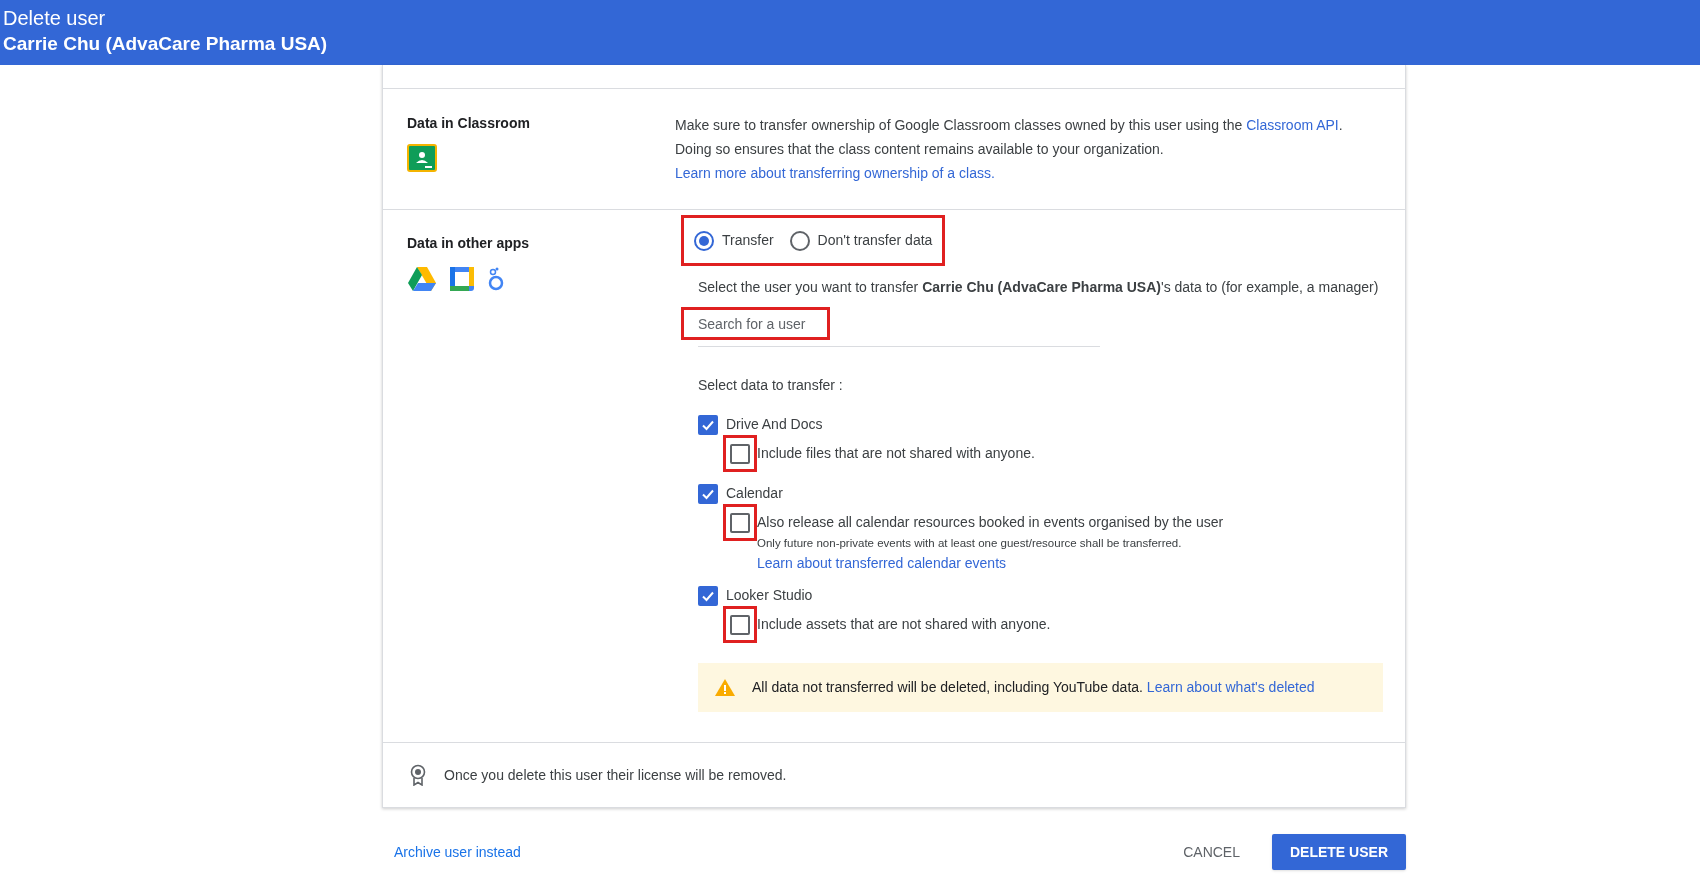 The height and width of the screenshot is (886, 1700). What do you see at coordinates (990, 522) in the screenshot?
I see `checkbox-label: Also release all calendar resources booked in events organised by the user` at bounding box center [990, 522].